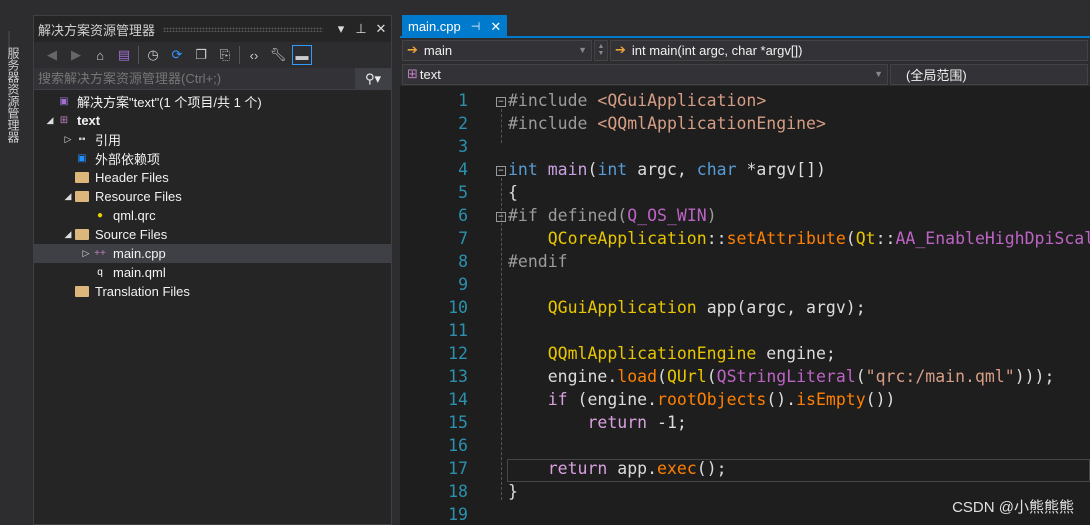 Image resolution: width=1090 pixels, height=525 pixels. I want to click on home-icon: ⌂, so click(100, 55).